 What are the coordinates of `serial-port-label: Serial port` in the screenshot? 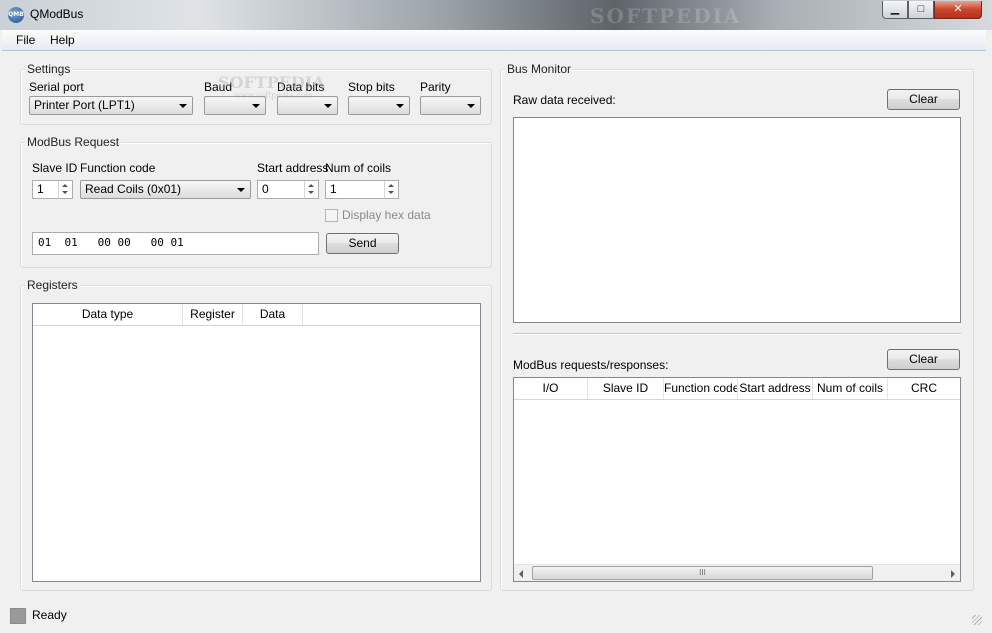 It's located at (56, 87).